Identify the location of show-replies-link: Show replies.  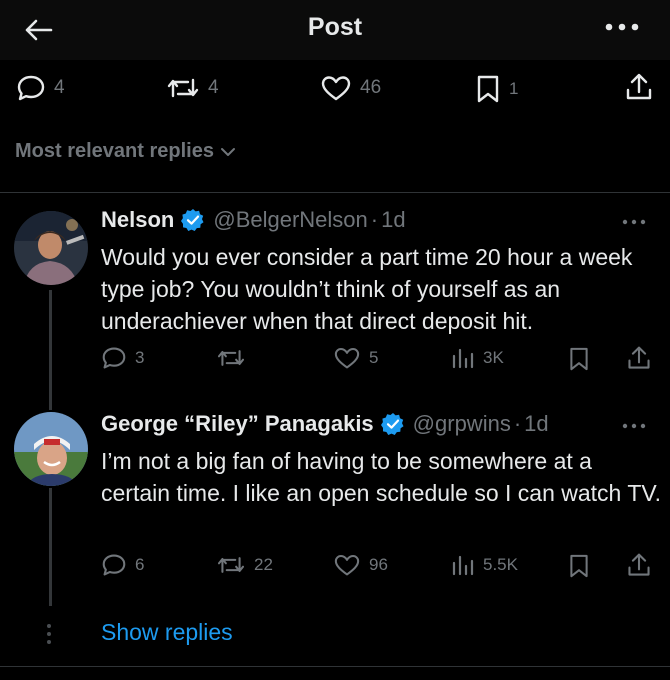
(167, 632).